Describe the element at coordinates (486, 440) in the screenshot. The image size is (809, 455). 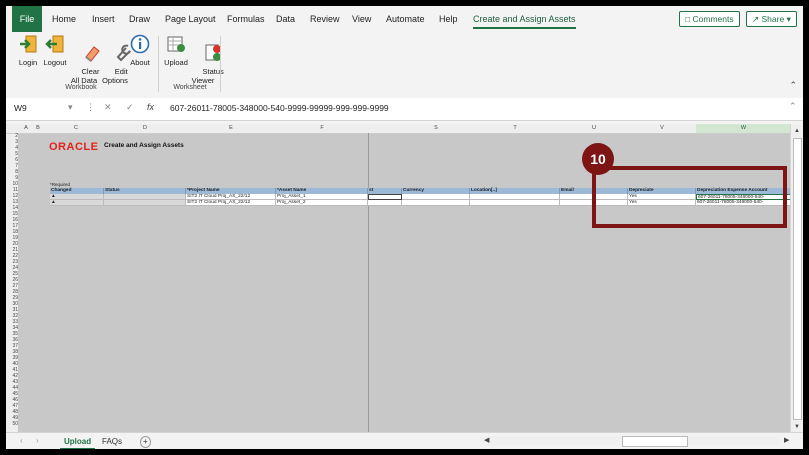
I see `scroll-left-icon: ◀` at that location.